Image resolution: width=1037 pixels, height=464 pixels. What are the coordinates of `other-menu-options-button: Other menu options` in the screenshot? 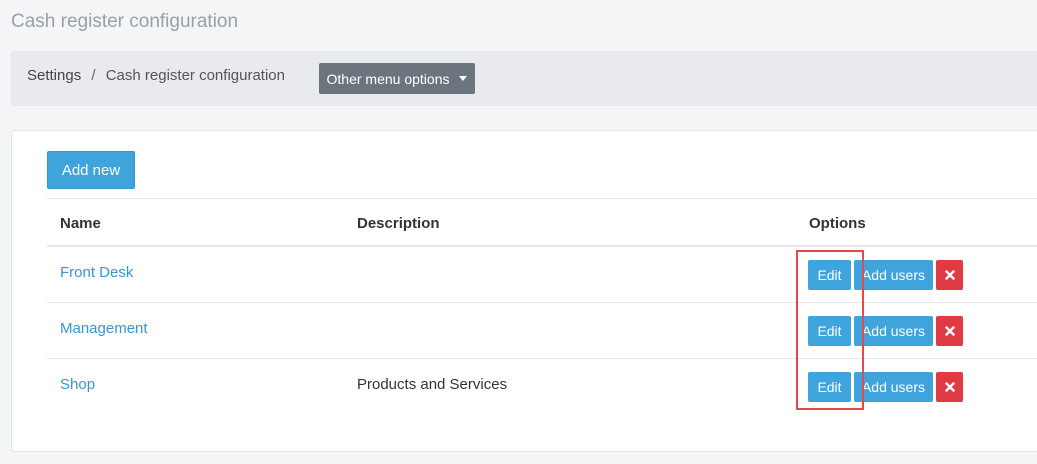 It's located at (397, 78).